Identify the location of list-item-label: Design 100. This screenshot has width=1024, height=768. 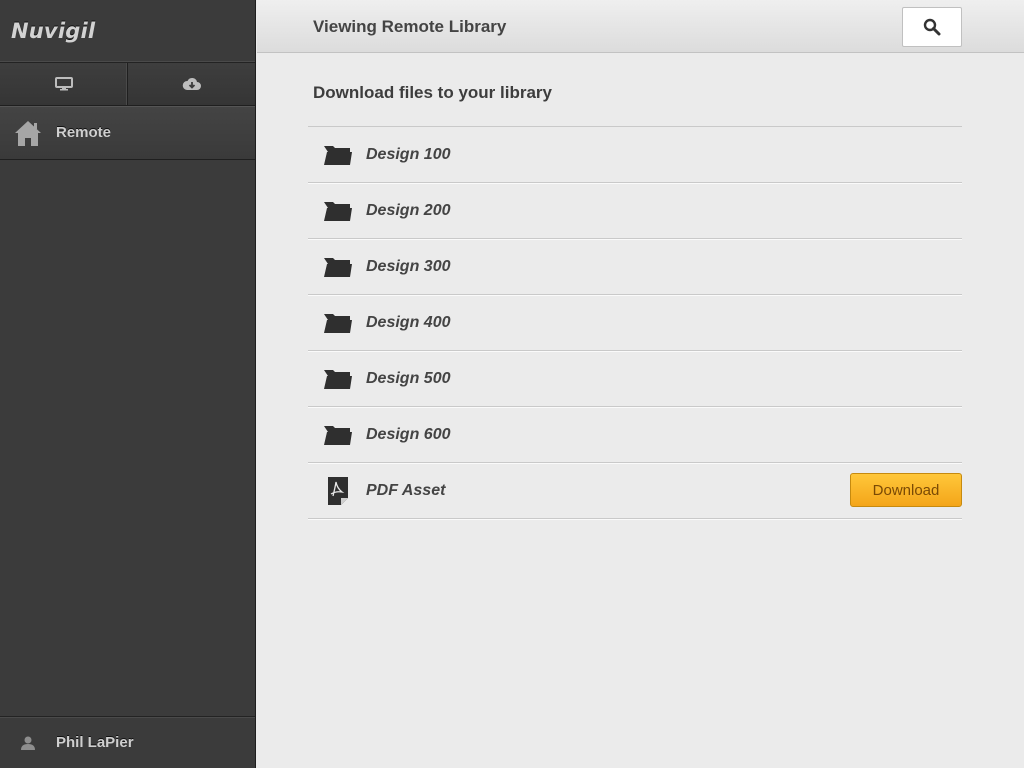
(408, 154).